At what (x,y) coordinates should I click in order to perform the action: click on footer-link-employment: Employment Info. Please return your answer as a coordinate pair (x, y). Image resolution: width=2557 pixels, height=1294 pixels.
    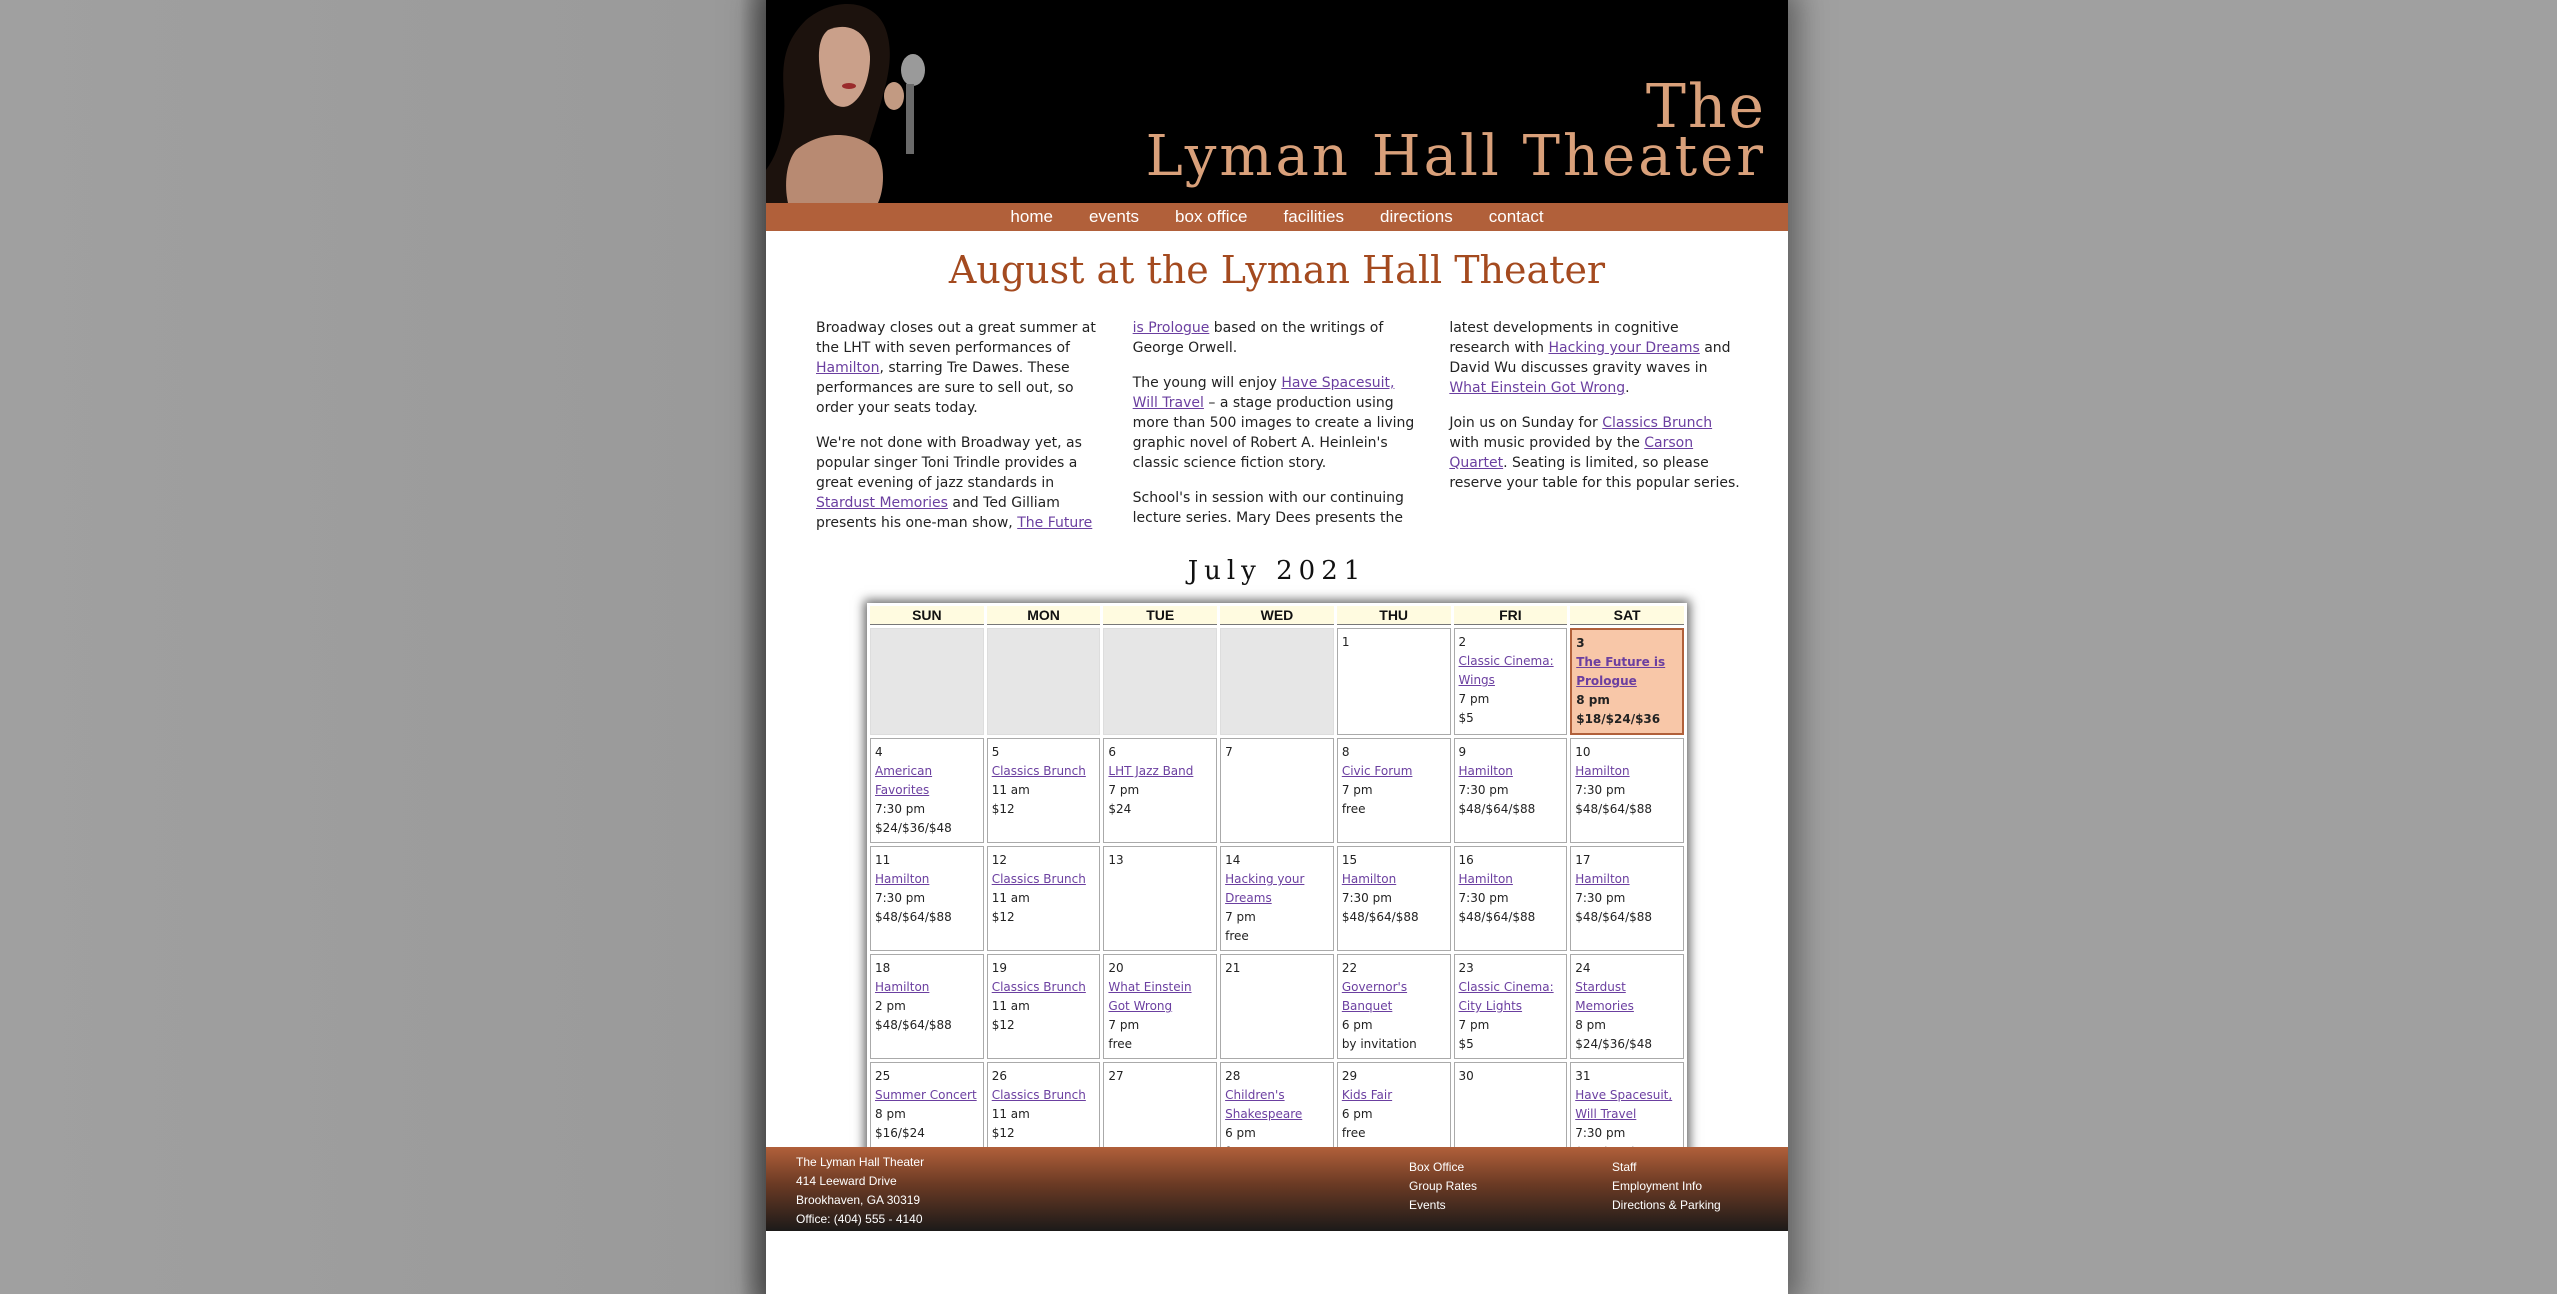
    Looking at the image, I should click on (1666, 1186).